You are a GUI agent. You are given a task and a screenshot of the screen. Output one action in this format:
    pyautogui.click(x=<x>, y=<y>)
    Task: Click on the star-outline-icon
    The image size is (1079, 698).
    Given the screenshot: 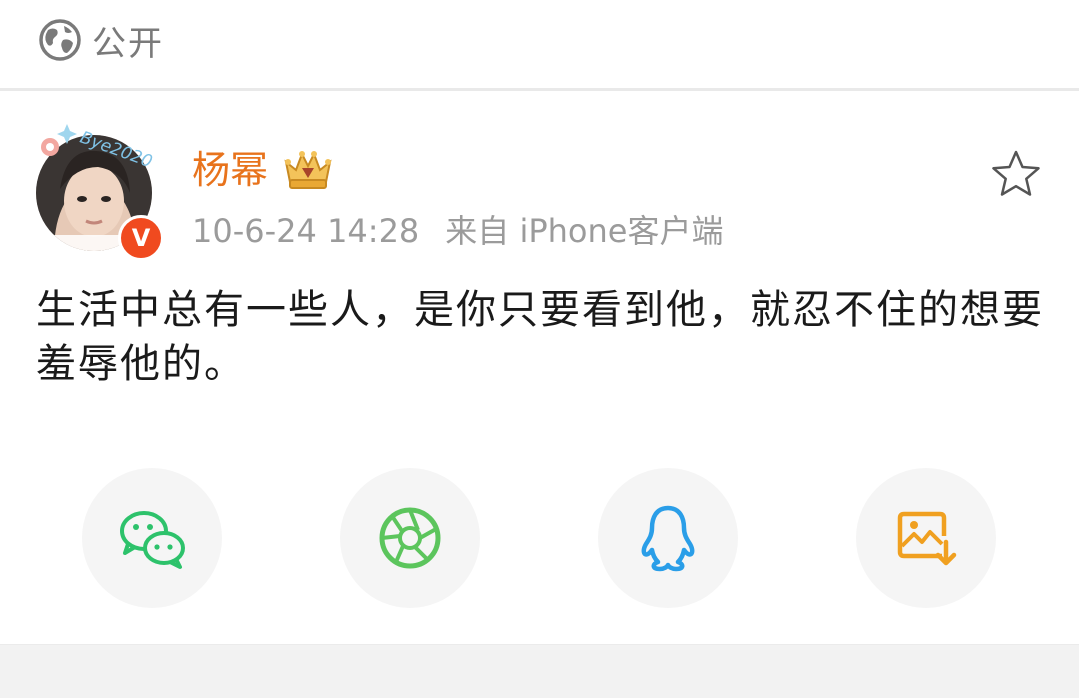 What is the action you would take?
    pyautogui.click(x=1016, y=173)
    